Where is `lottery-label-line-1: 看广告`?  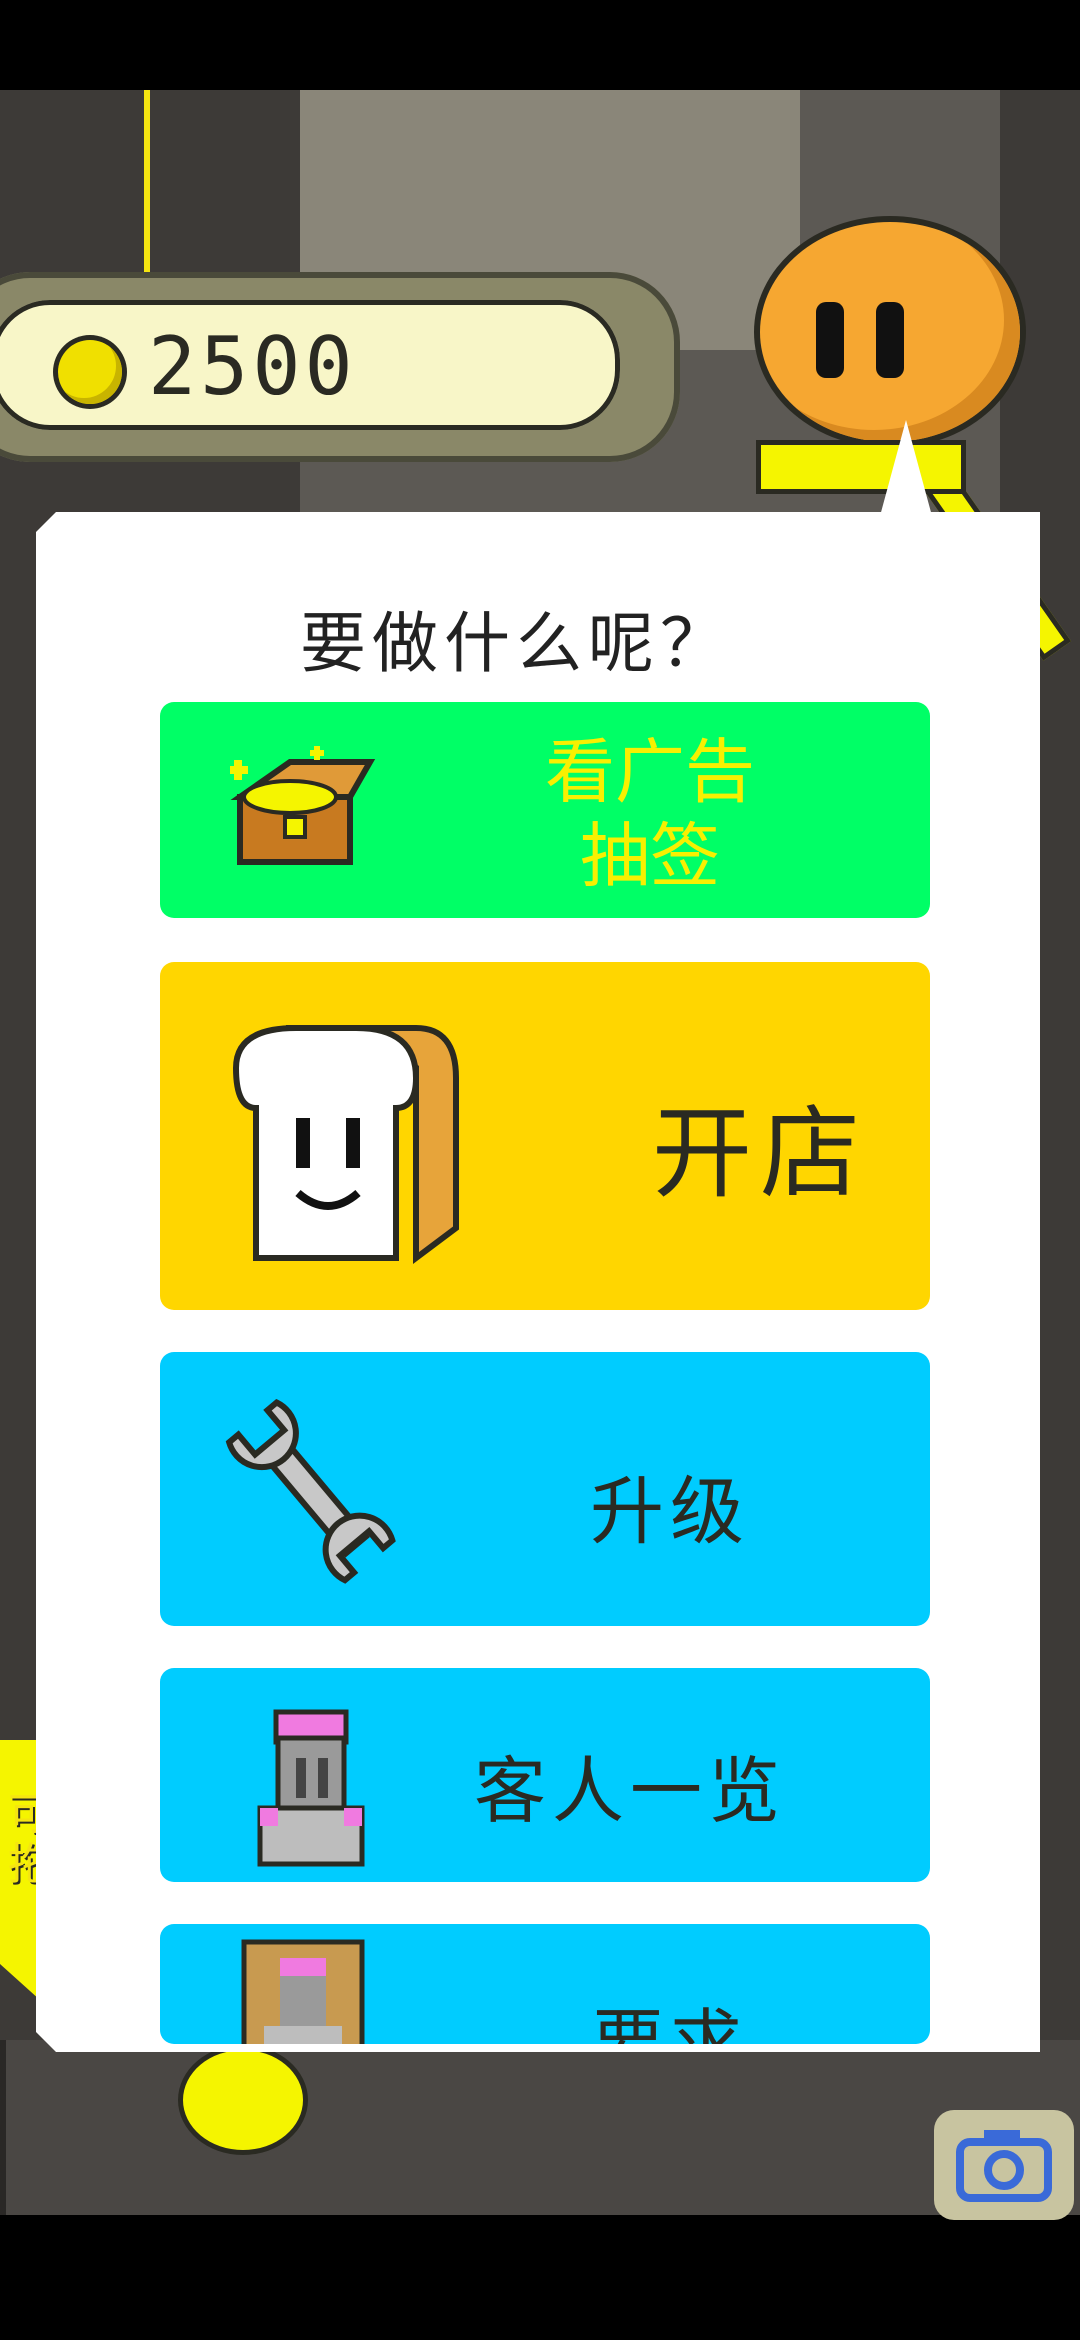
lottery-label-line-1: 看广告 is located at coordinates (650, 772).